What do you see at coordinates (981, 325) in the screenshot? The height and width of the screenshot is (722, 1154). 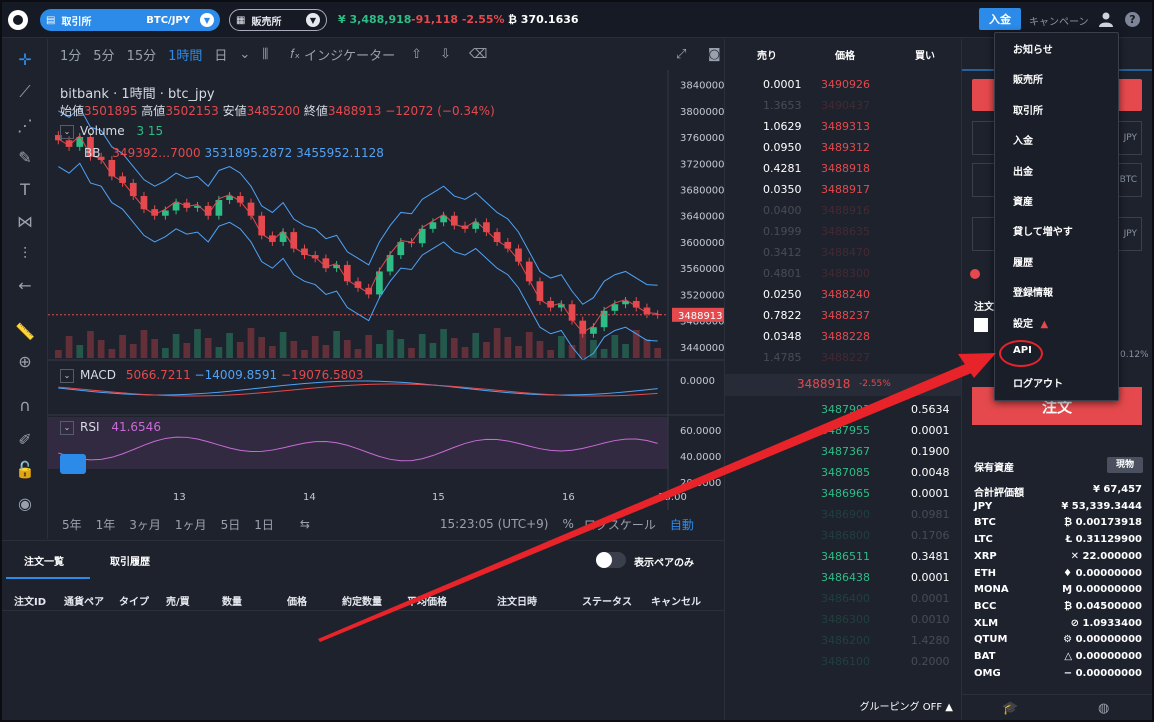 I see `post-only-checkbox` at bounding box center [981, 325].